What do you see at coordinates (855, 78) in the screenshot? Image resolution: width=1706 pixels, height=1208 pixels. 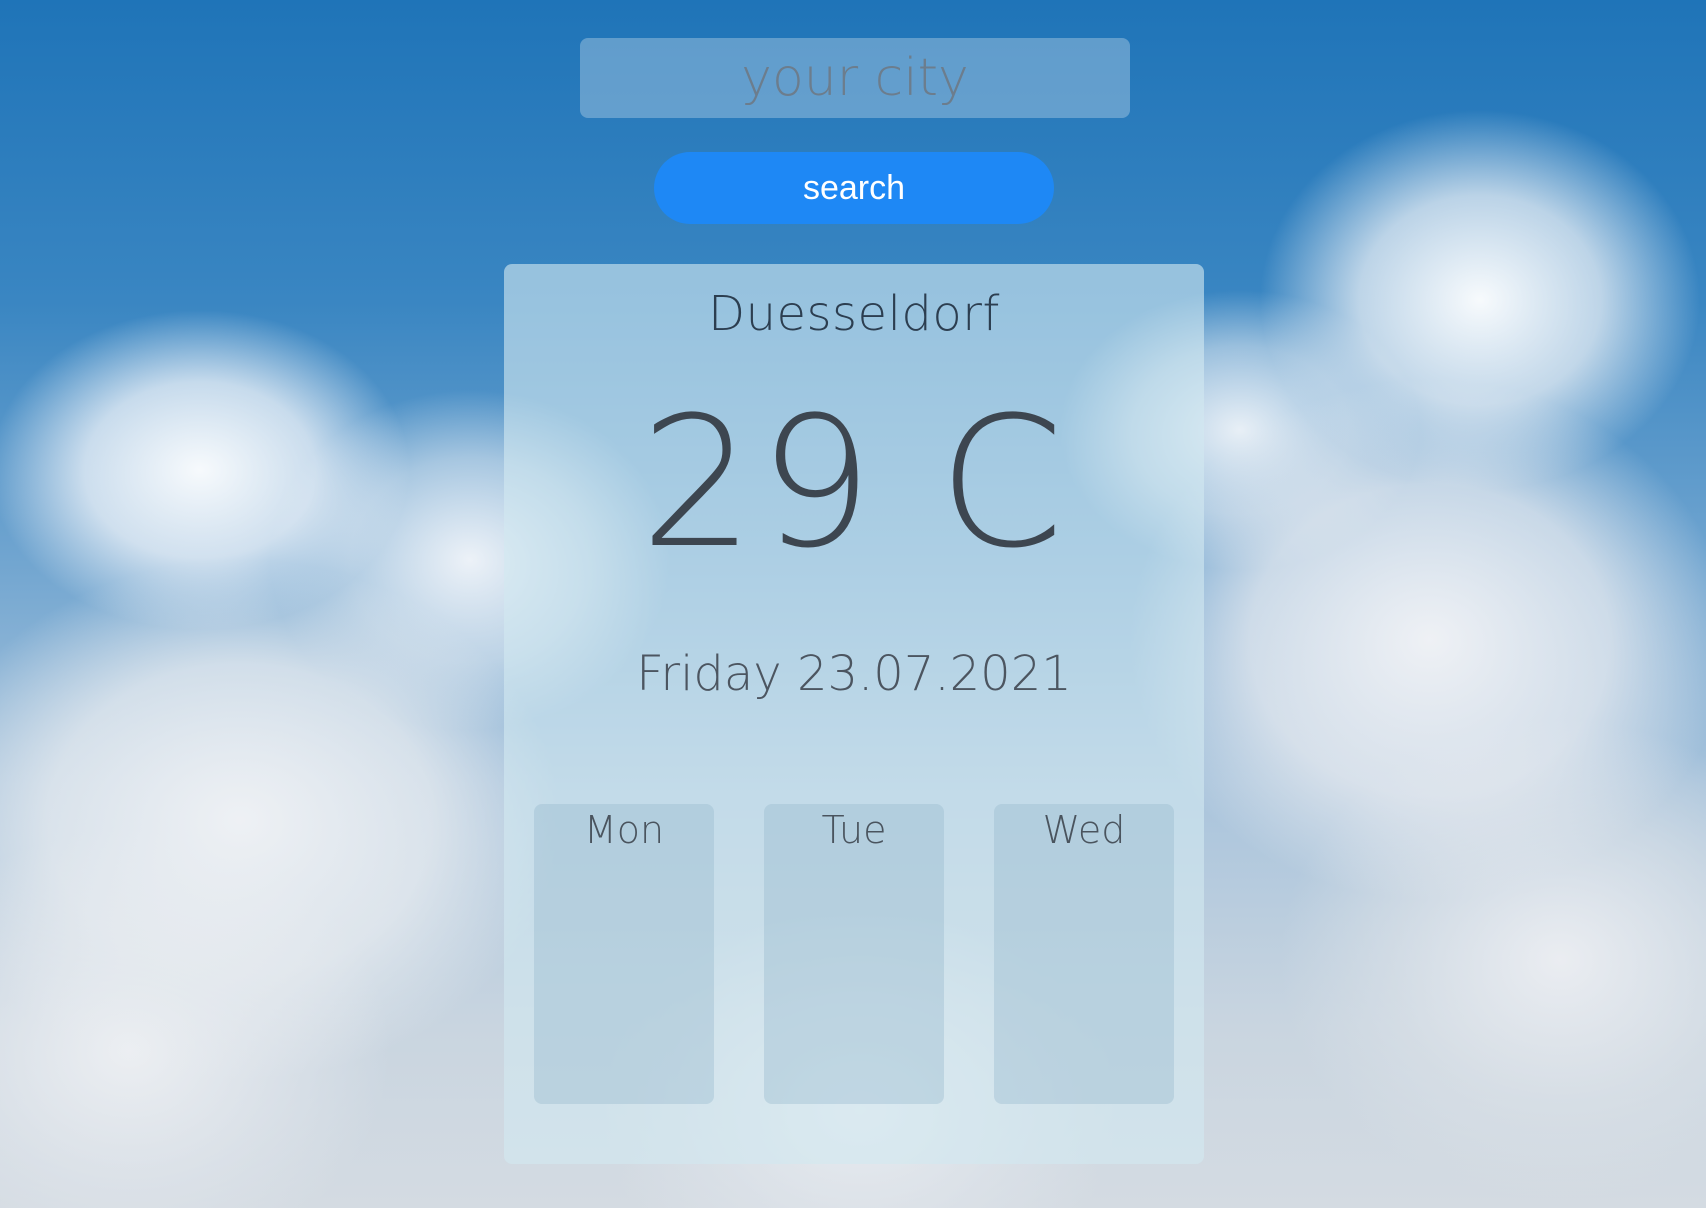 I see `city-search-input` at bounding box center [855, 78].